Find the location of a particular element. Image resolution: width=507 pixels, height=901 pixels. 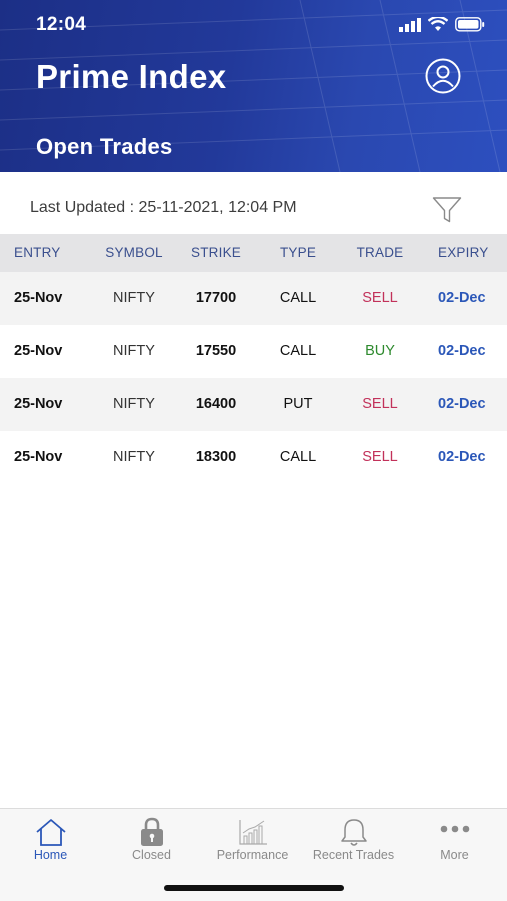

table-row: 25-Nov NIFTY 16400 PUT SELL 02-Dec is located at coordinates (253, 404).